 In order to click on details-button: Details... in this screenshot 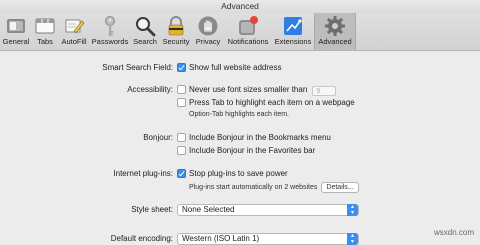, I will do `click(340, 187)`.